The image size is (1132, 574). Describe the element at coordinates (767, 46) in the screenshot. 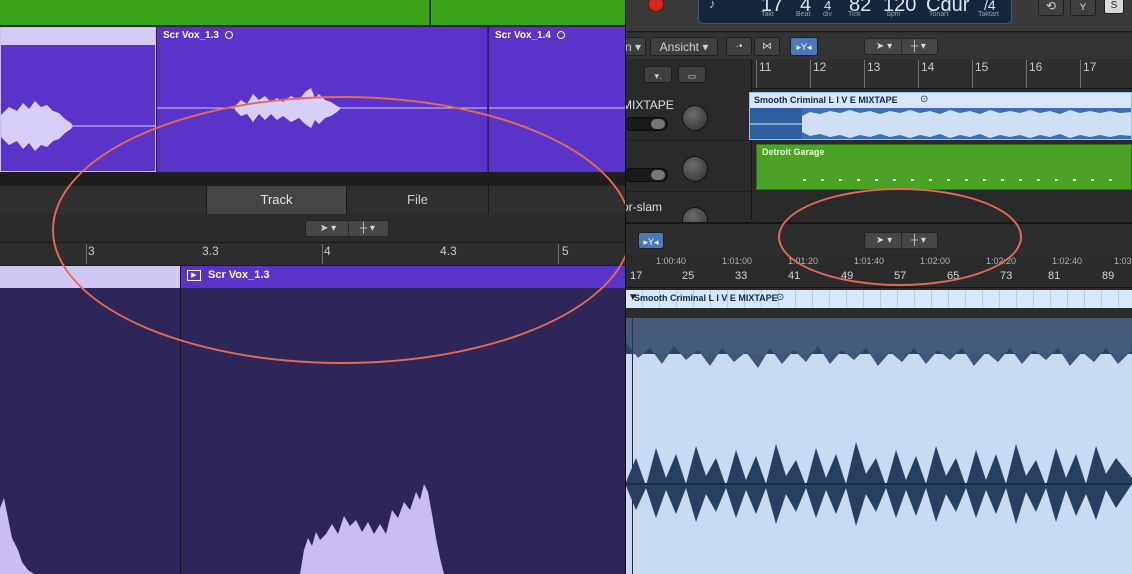

I see `flex-button: ⋈` at that location.